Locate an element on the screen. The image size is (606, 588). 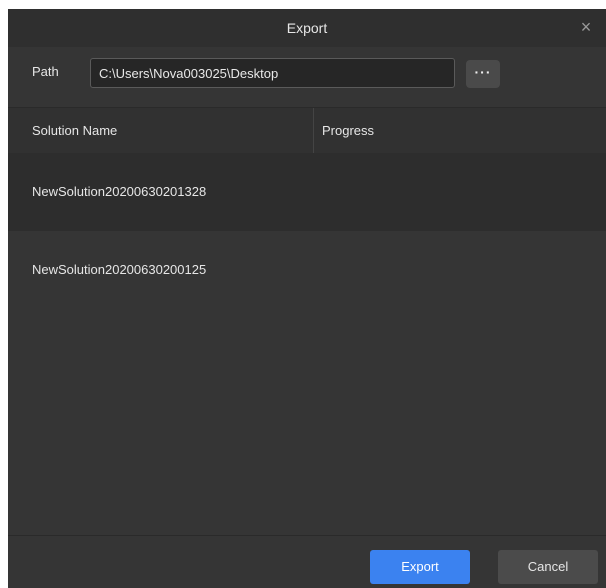
cancel-button: Cancel is located at coordinates (548, 567).